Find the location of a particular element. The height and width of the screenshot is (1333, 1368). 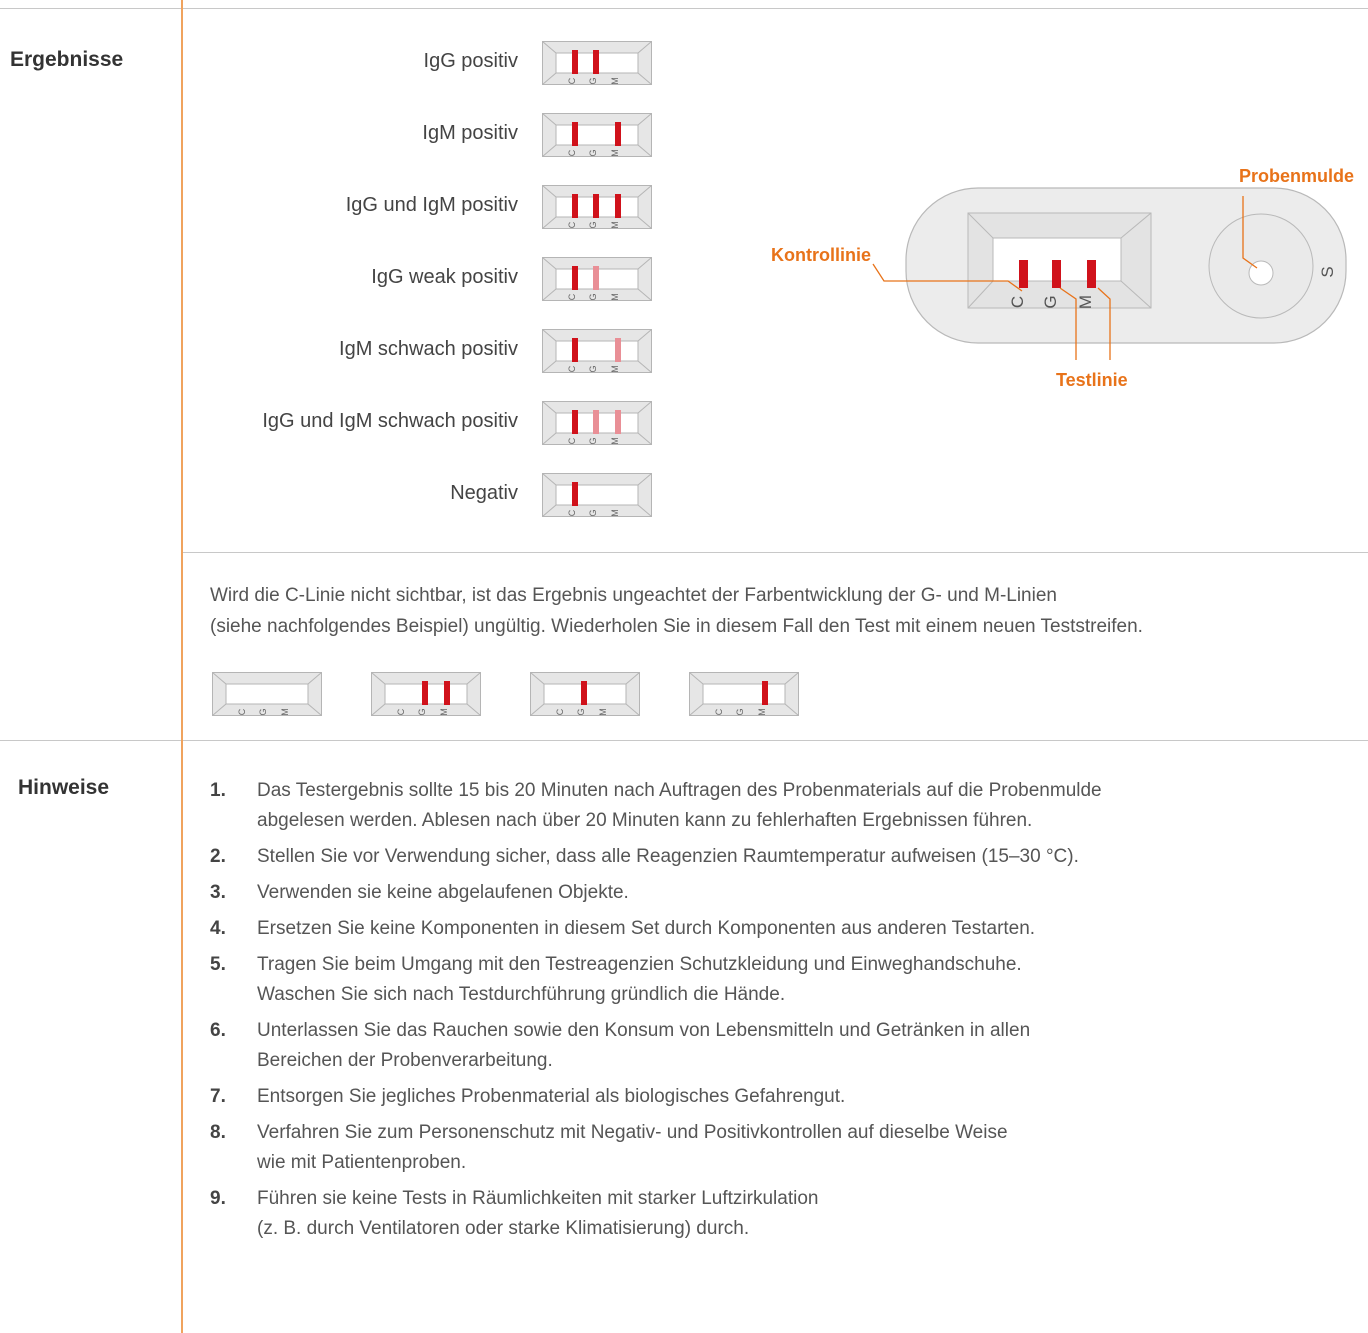

results-heading: Ergebnisse is located at coordinates (67, 59).